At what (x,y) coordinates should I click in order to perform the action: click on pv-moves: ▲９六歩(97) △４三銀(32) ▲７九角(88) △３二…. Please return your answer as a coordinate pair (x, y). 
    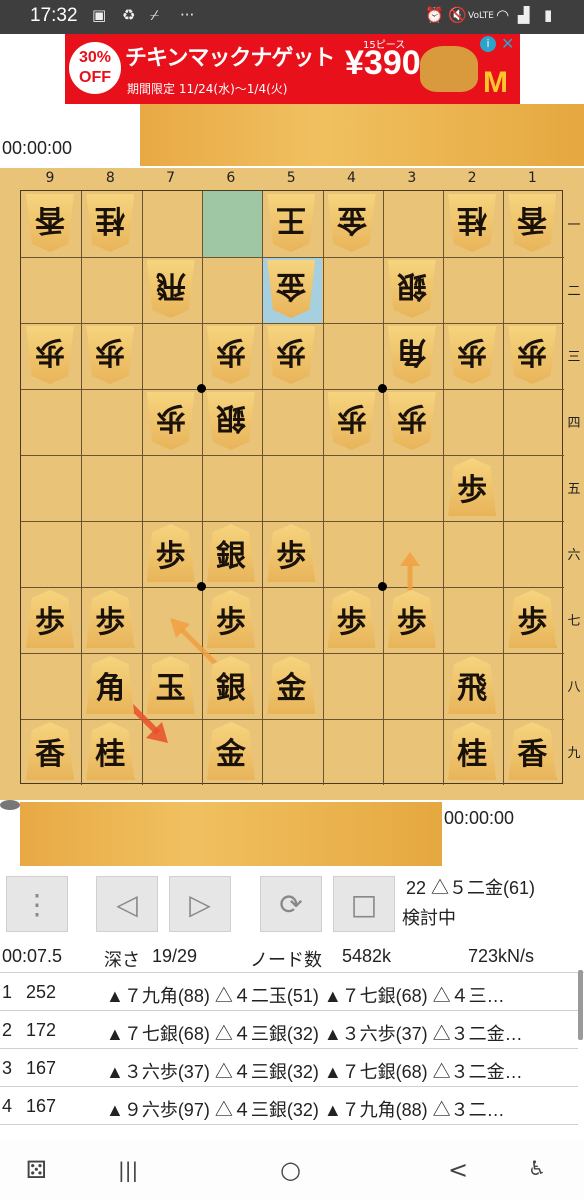
    Looking at the image, I should click on (305, 1110).